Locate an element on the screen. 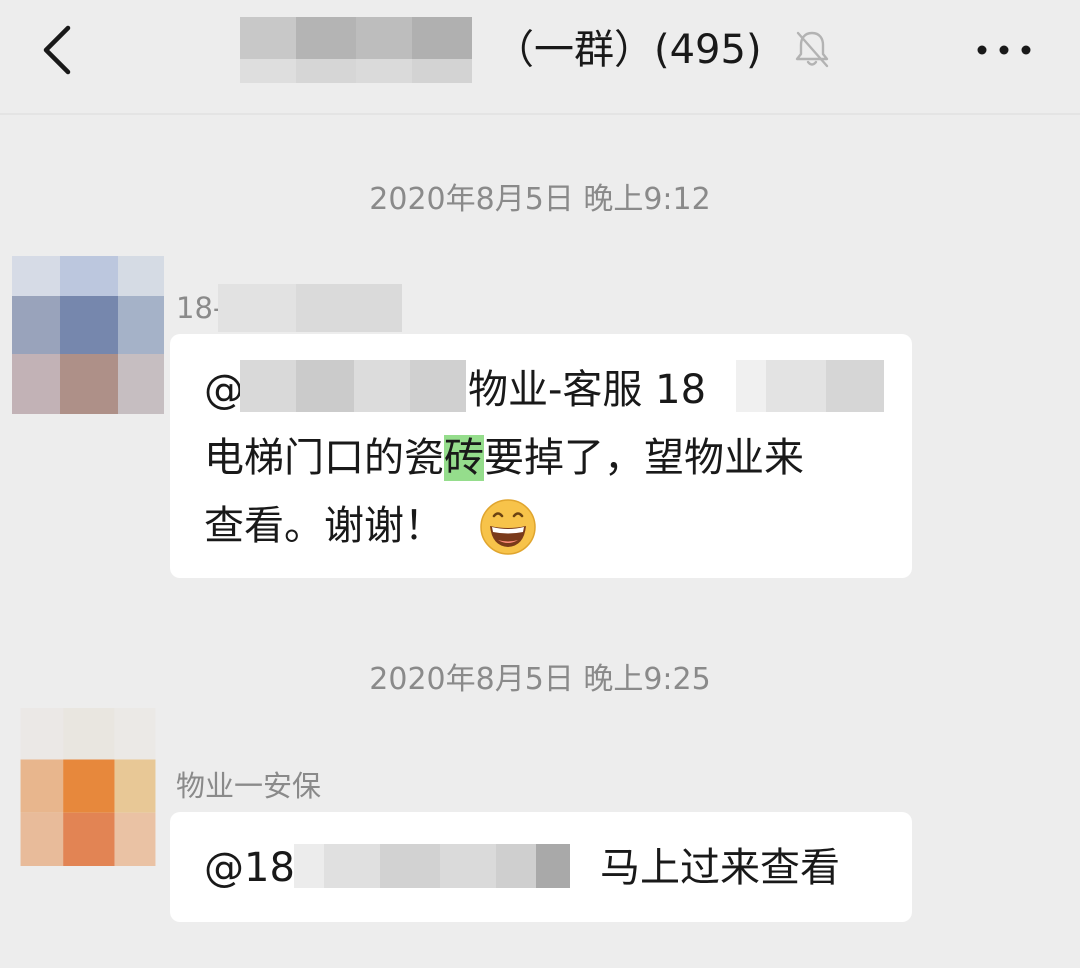  message-line: 查看。谢谢！ is located at coordinates (324, 526).